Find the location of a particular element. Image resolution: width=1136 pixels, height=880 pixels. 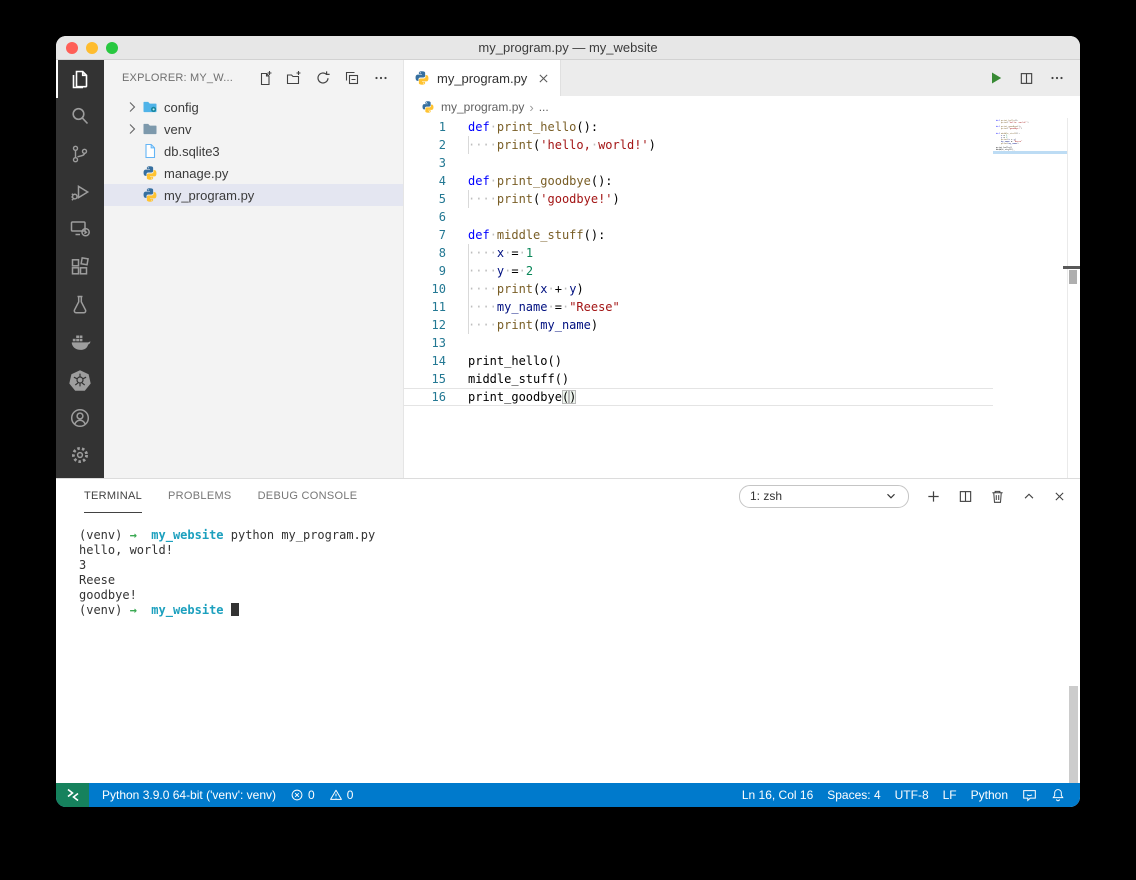

tree-item-db-sqlite3: db.sqlite3 is located at coordinates (253, 151).